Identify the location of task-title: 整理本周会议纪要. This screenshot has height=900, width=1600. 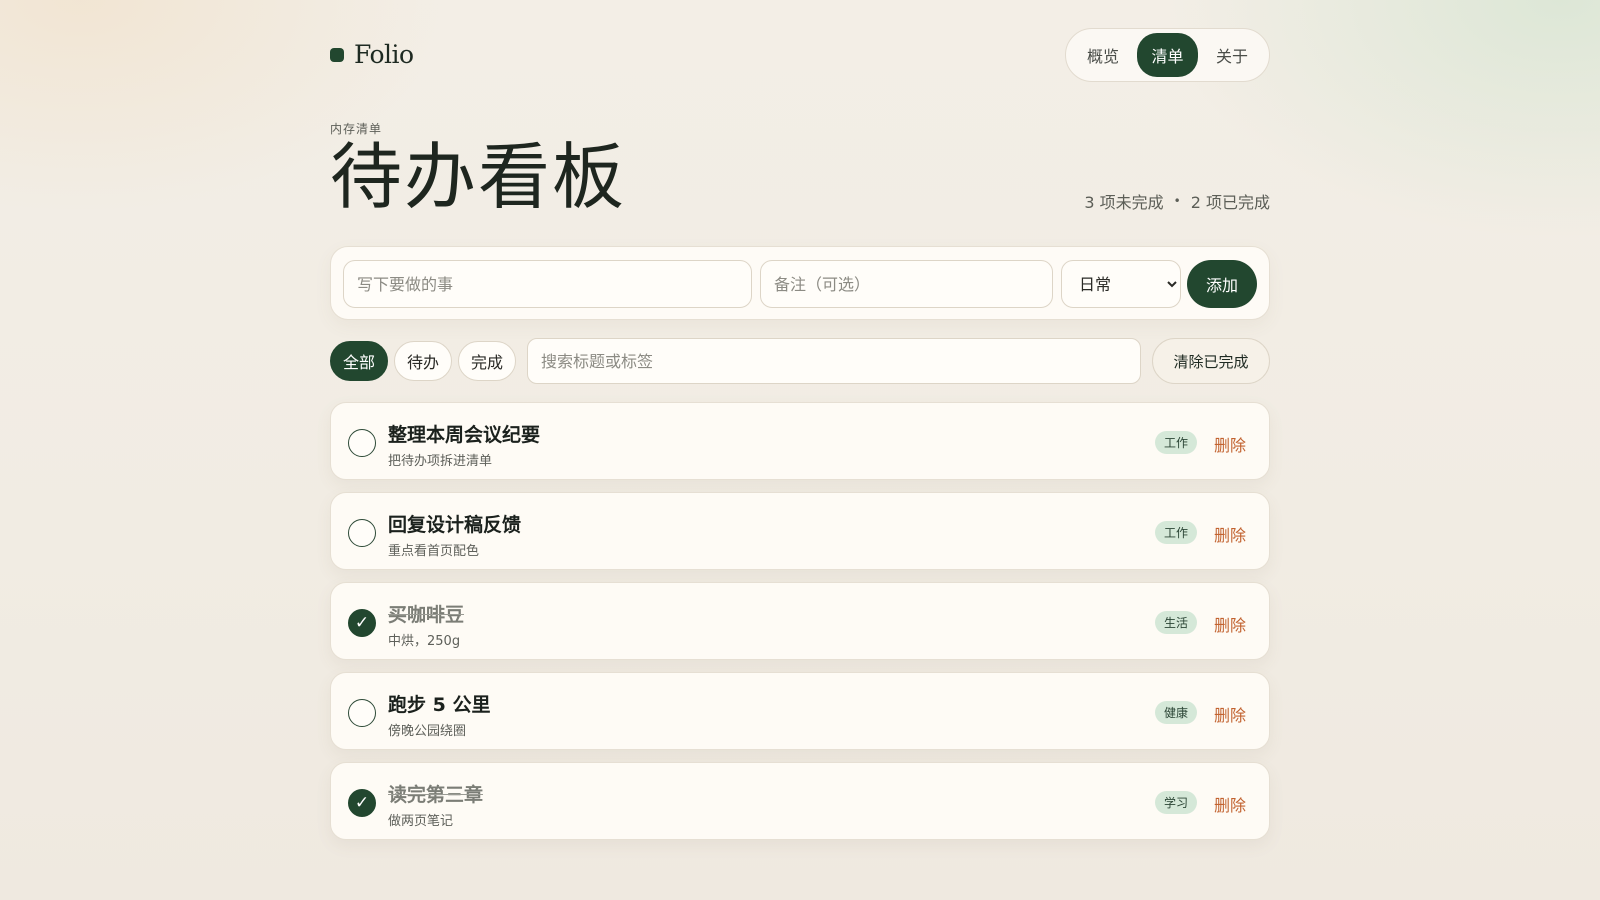
(464, 435).